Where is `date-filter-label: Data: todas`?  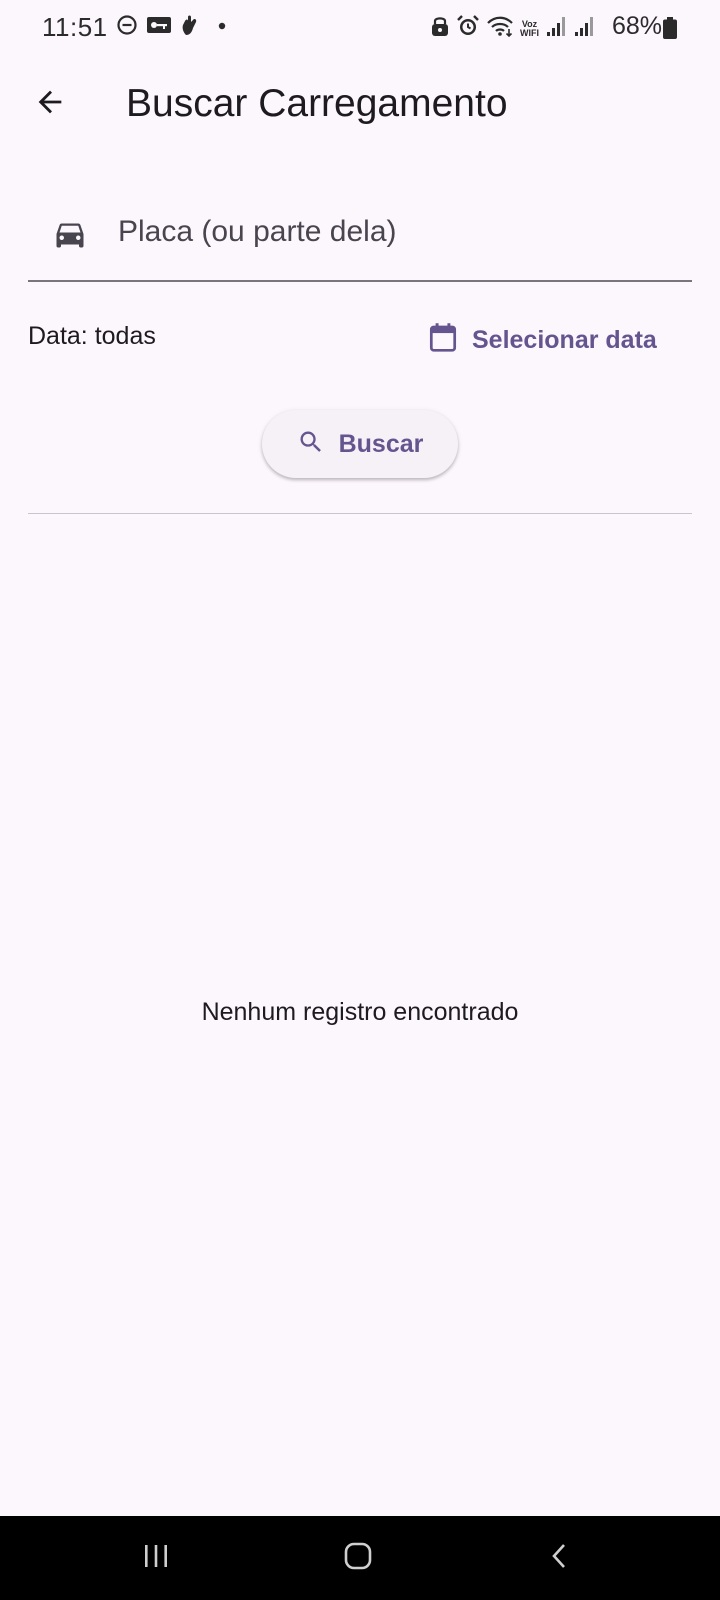 date-filter-label: Data: todas is located at coordinates (92, 336).